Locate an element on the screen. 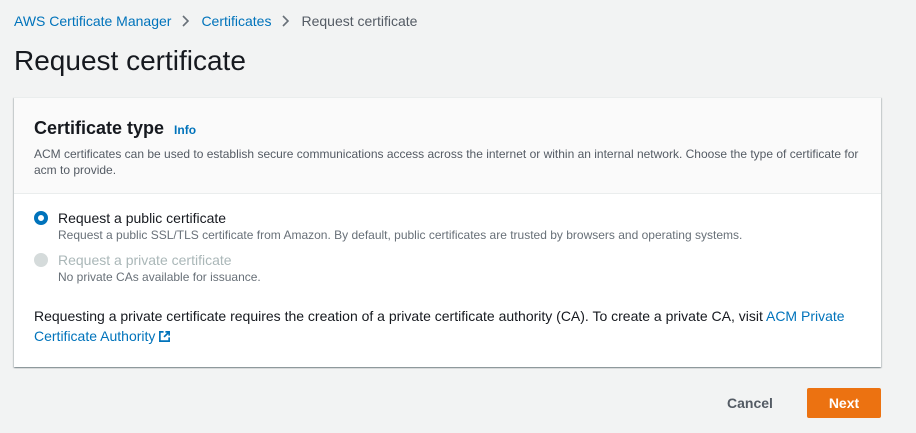 The height and width of the screenshot is (433, 916). panel-title-row: Certificate type Info is located at coordinates (447, 128).